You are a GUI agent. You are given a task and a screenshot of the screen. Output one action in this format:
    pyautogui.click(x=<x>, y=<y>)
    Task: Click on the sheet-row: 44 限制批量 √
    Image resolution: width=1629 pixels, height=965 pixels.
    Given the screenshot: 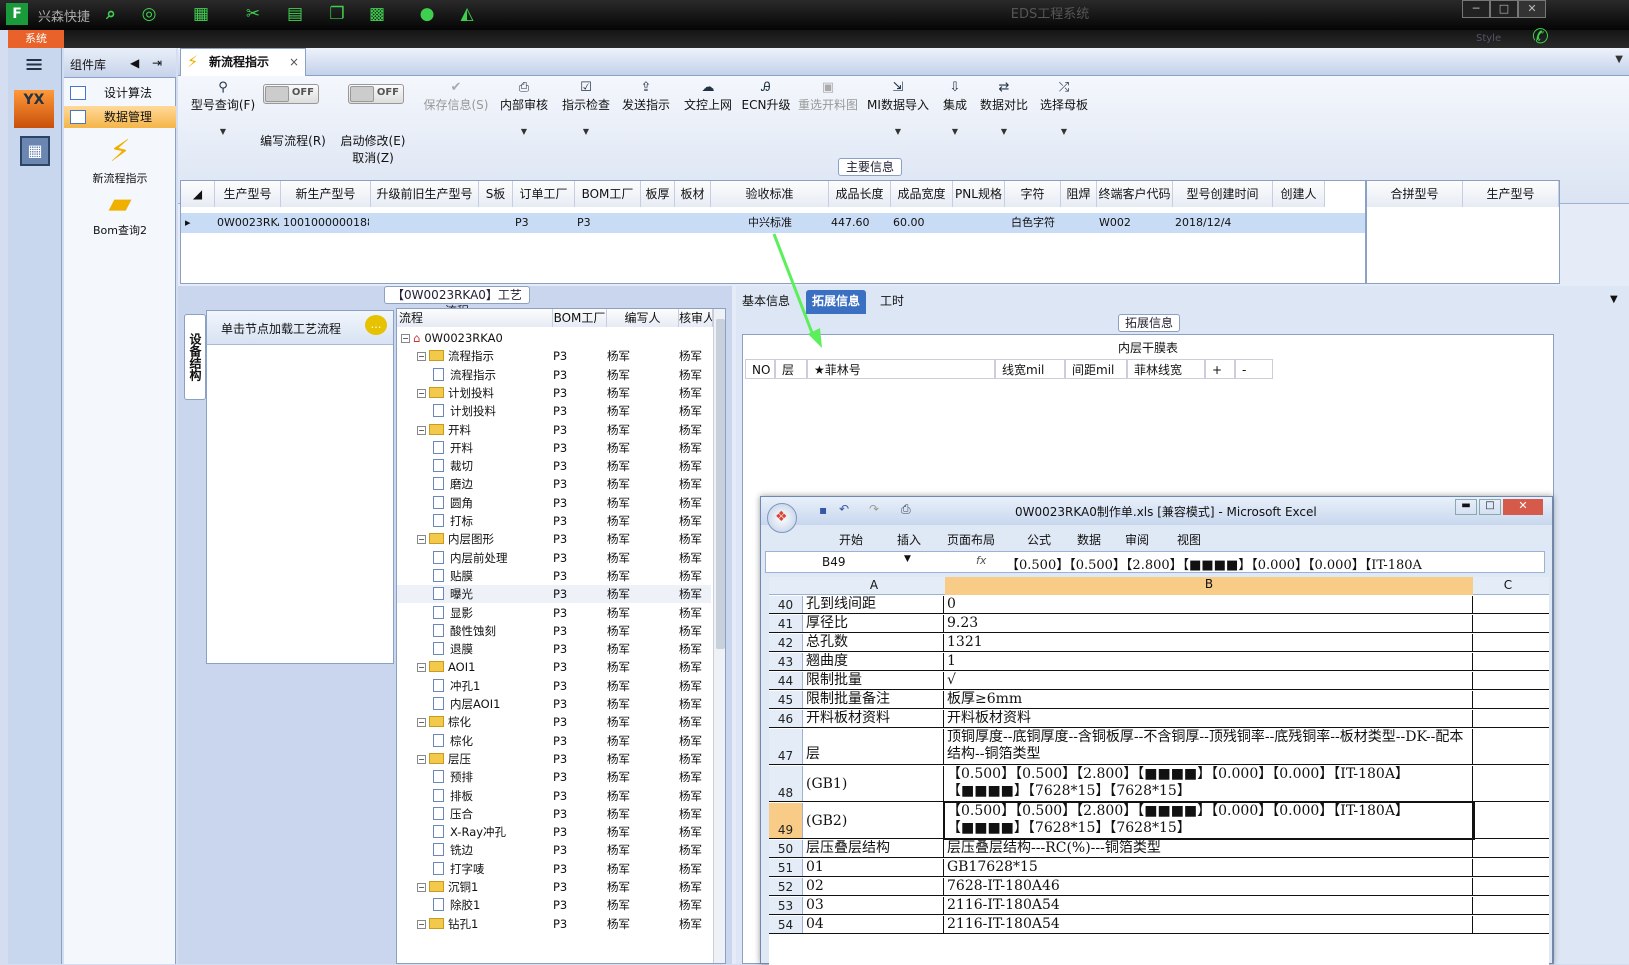 What is the action you would take?
    pyautogui.click(x=1159, y=681)
    